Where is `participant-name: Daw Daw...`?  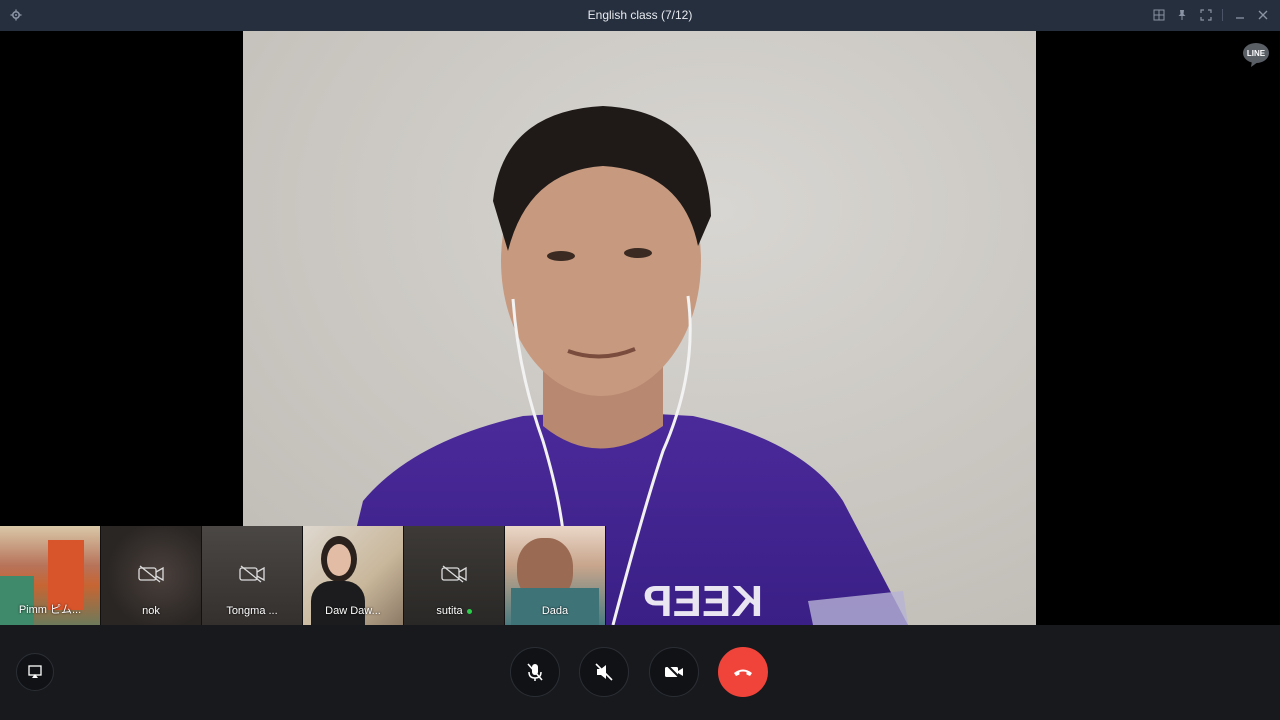
participant-name: Daw Daw... is located at coordinates (353, 611).